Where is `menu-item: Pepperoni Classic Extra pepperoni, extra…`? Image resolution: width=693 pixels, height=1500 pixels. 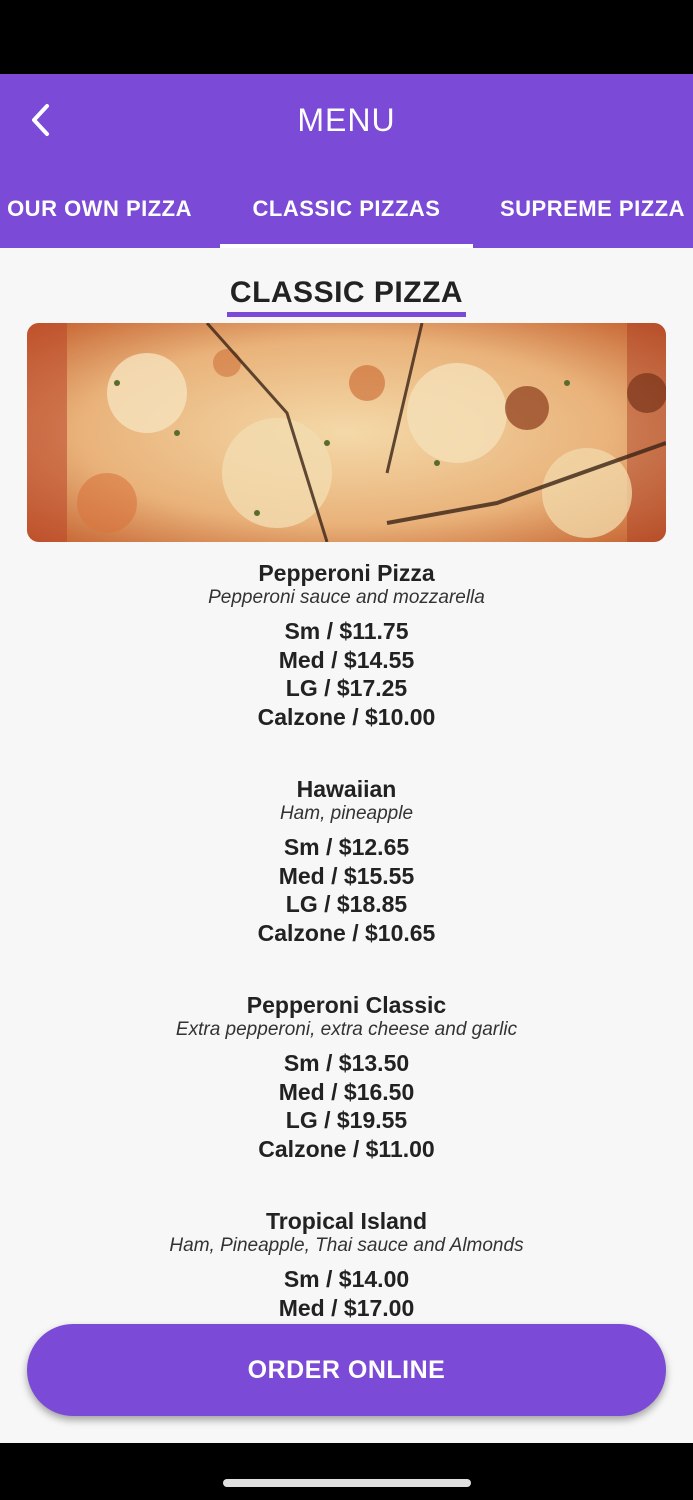 menu-item: Pepperoni Classic Extra pepperoni, extra… is located at coordinates (346, 1098).